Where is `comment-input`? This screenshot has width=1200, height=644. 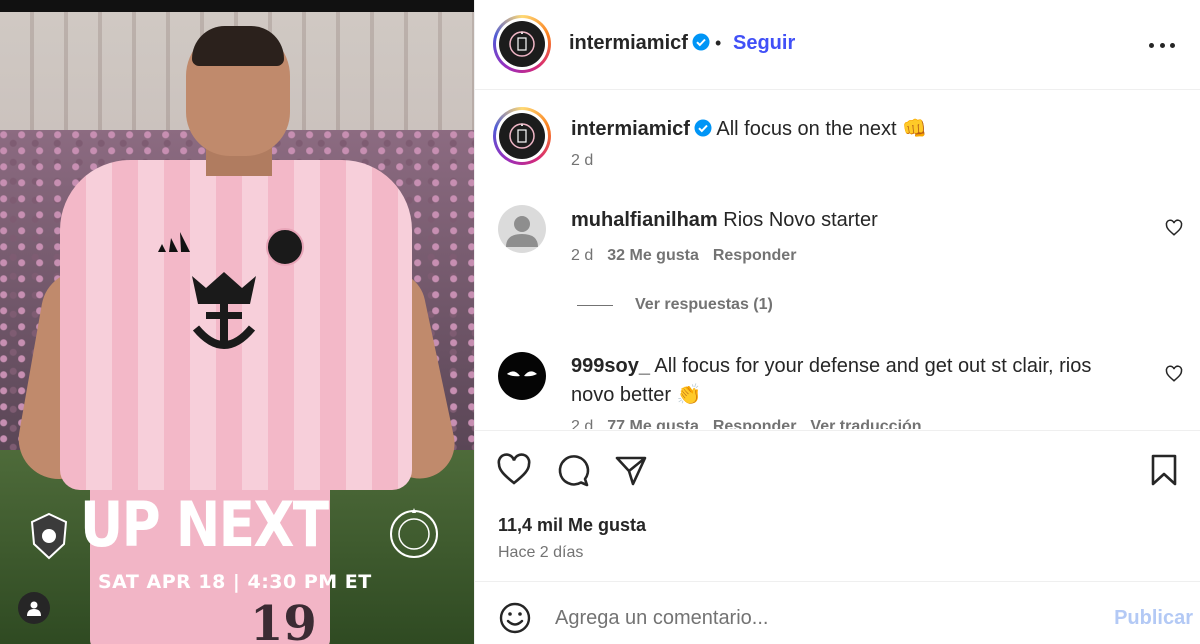 comment-input is located at coordinates (815, 618).